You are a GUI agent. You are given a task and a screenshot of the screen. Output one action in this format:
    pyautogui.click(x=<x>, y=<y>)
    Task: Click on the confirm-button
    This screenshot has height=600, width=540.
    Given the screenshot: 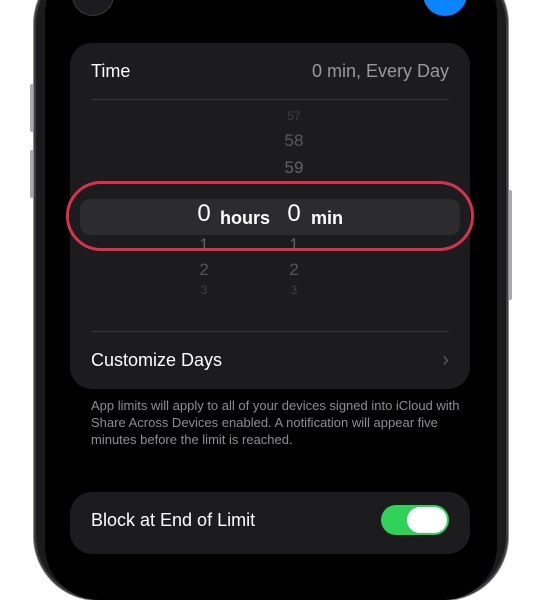 What is the action you would take?
    pyautogui.click(x=445, y=8)
    